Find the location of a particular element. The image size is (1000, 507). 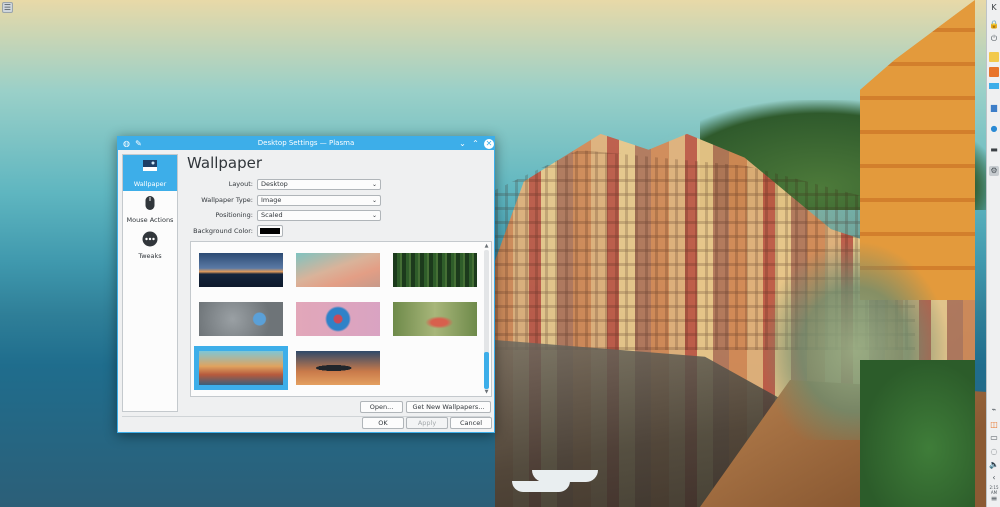

layout-value: Desktop is located at coordinates (274, 184).